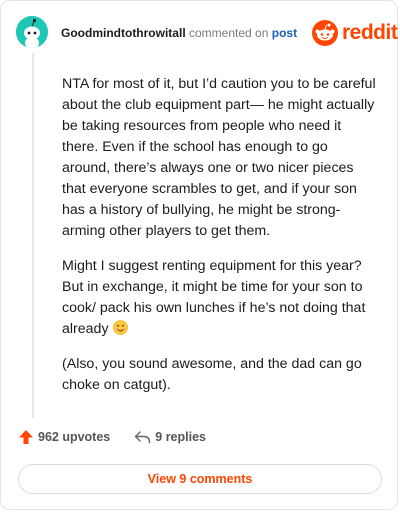  I want to click on comment-header: Goodmindtothrowitall commented on post, so click(179, 33).